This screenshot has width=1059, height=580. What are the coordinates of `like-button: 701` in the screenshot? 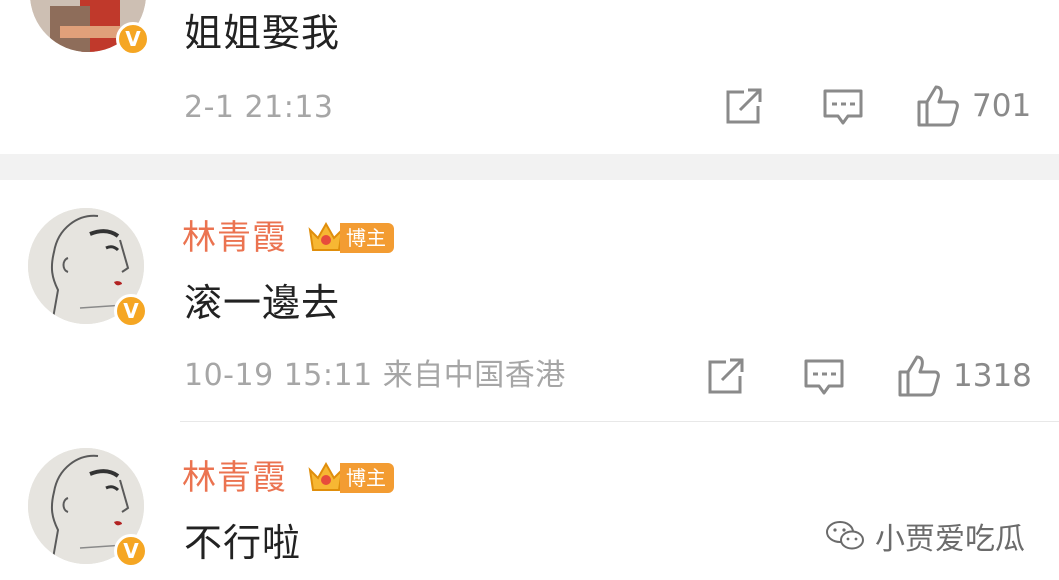 It's located at (973, 106).